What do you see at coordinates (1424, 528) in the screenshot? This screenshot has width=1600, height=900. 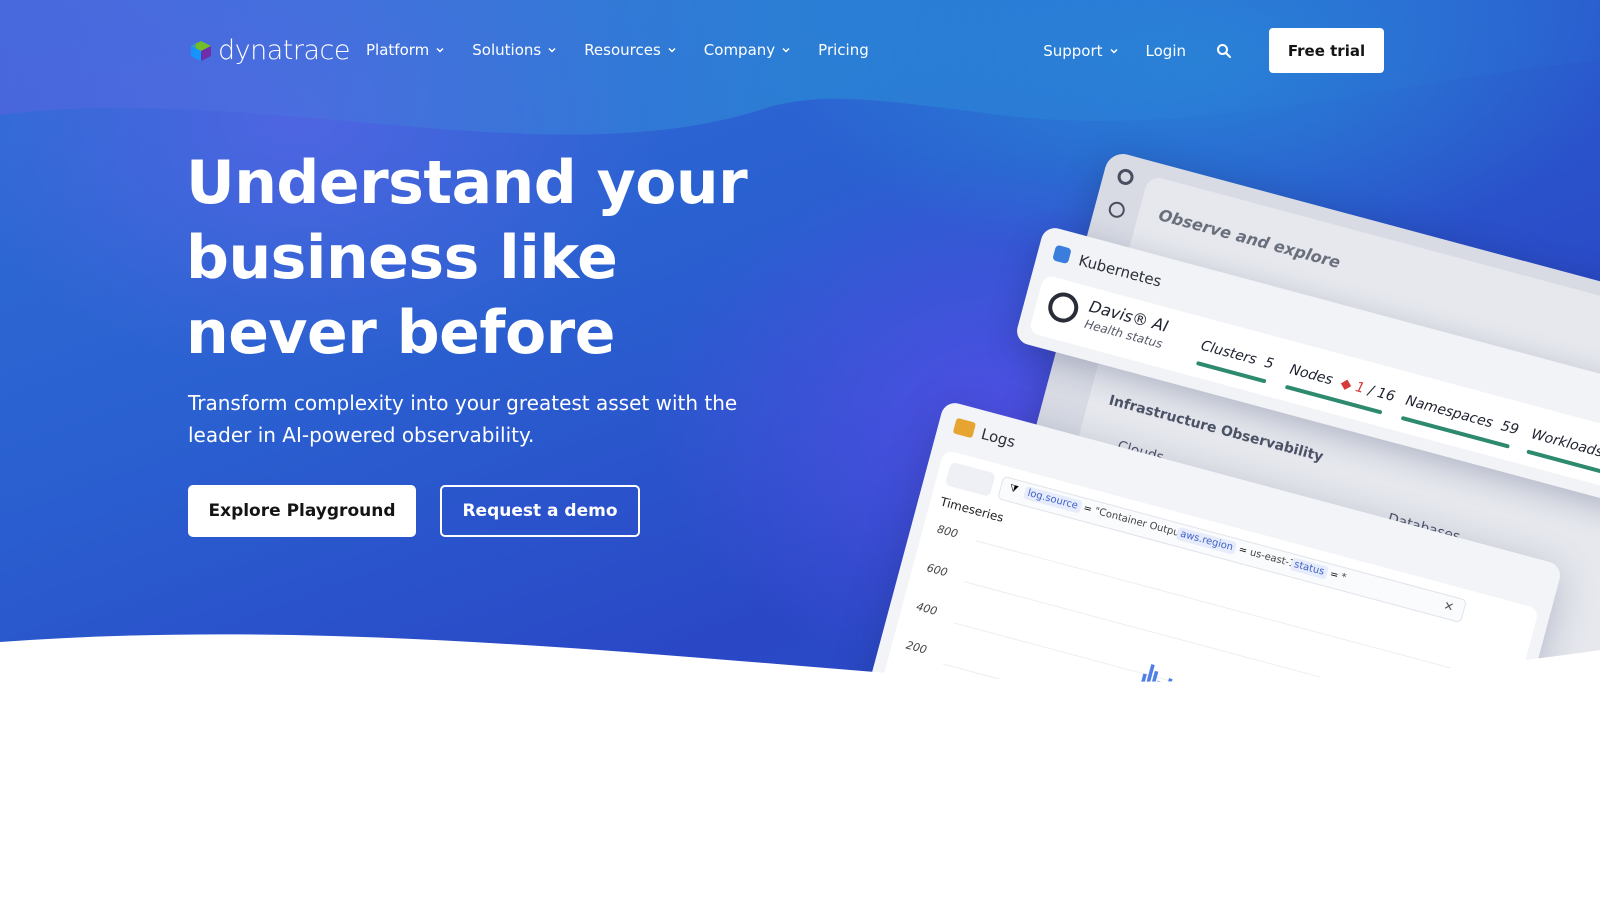 I see `databases-label: Databases` at bounding box center [1424, 528].